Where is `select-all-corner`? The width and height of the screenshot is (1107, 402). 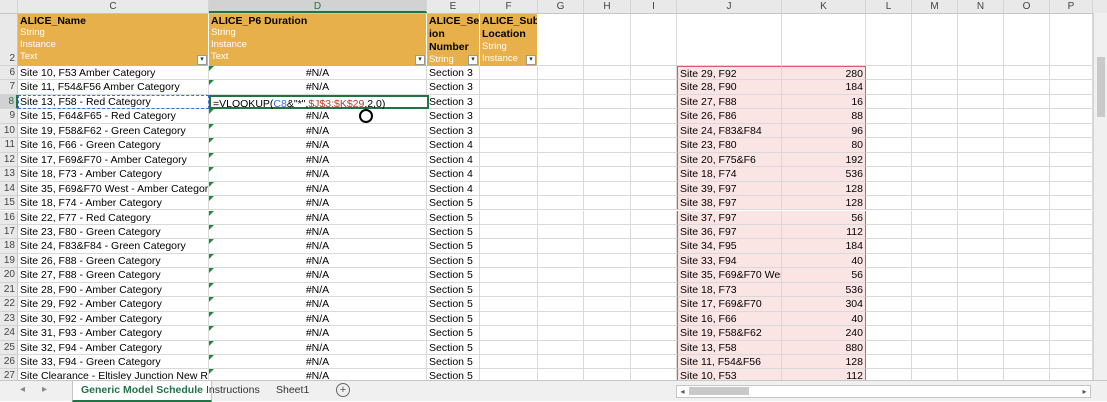
select-all-corner is located at coordinates (9, 6).